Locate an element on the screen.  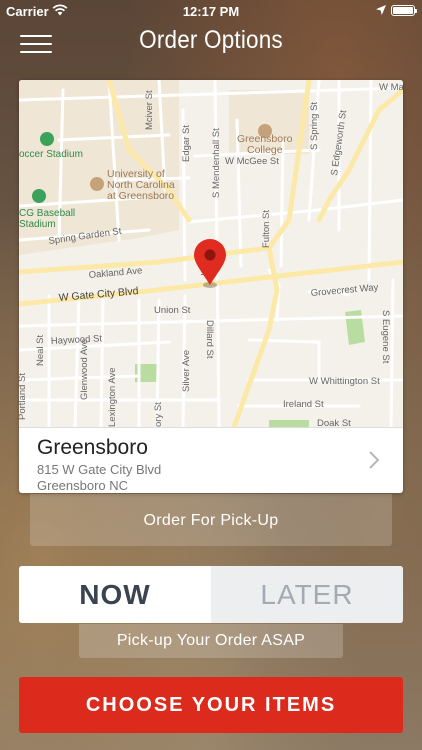
location-arrow-icon is located at coordinates (381, 10).